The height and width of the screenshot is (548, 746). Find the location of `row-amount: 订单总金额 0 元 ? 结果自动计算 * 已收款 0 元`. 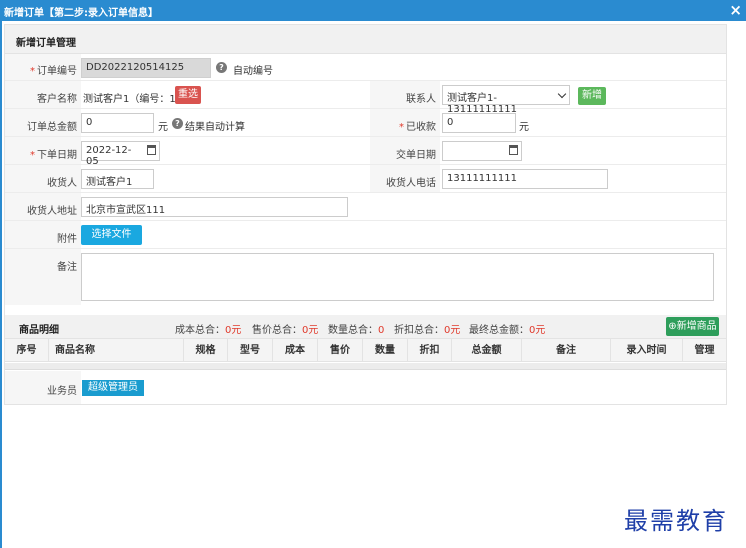

row-amount: 订单总金额 0 元 ? 结果自动计算 * 已收款 0 元 is located at coordinates (365, 123).